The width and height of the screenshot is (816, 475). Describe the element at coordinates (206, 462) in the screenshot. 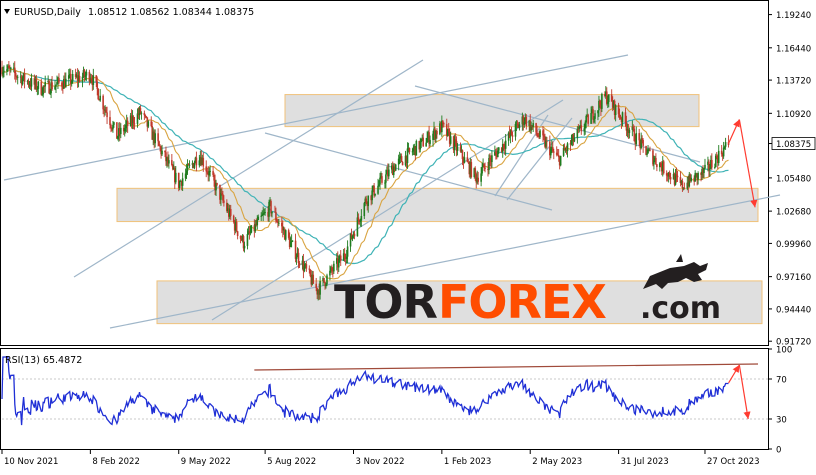

I see `time-tick-label: 9 May 2022` at that location.